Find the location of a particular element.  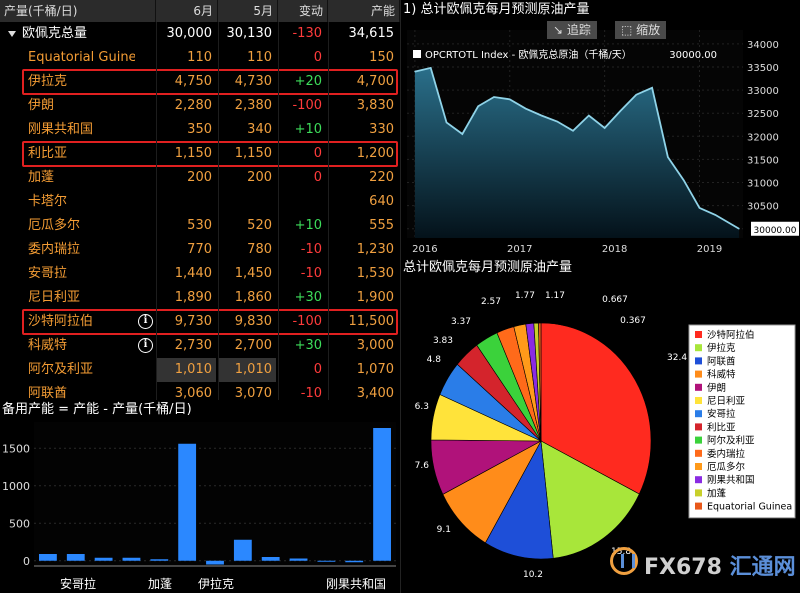

table-row: Equatorial Guine 110 110 0 150 is located at coordinates (200, 58).